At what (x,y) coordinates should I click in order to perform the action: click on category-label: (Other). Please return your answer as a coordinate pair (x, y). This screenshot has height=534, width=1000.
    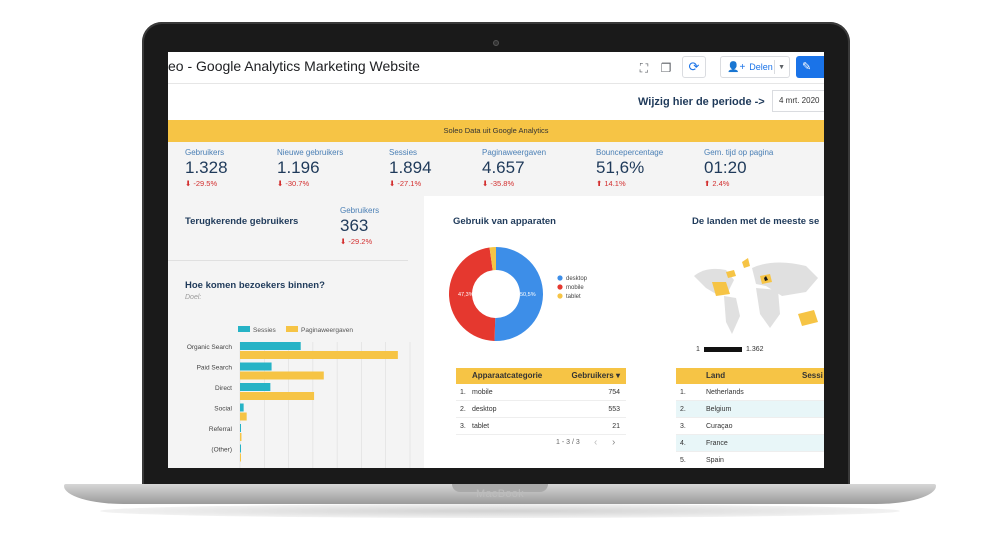
    Looking at the image, I should click on (221, 450).